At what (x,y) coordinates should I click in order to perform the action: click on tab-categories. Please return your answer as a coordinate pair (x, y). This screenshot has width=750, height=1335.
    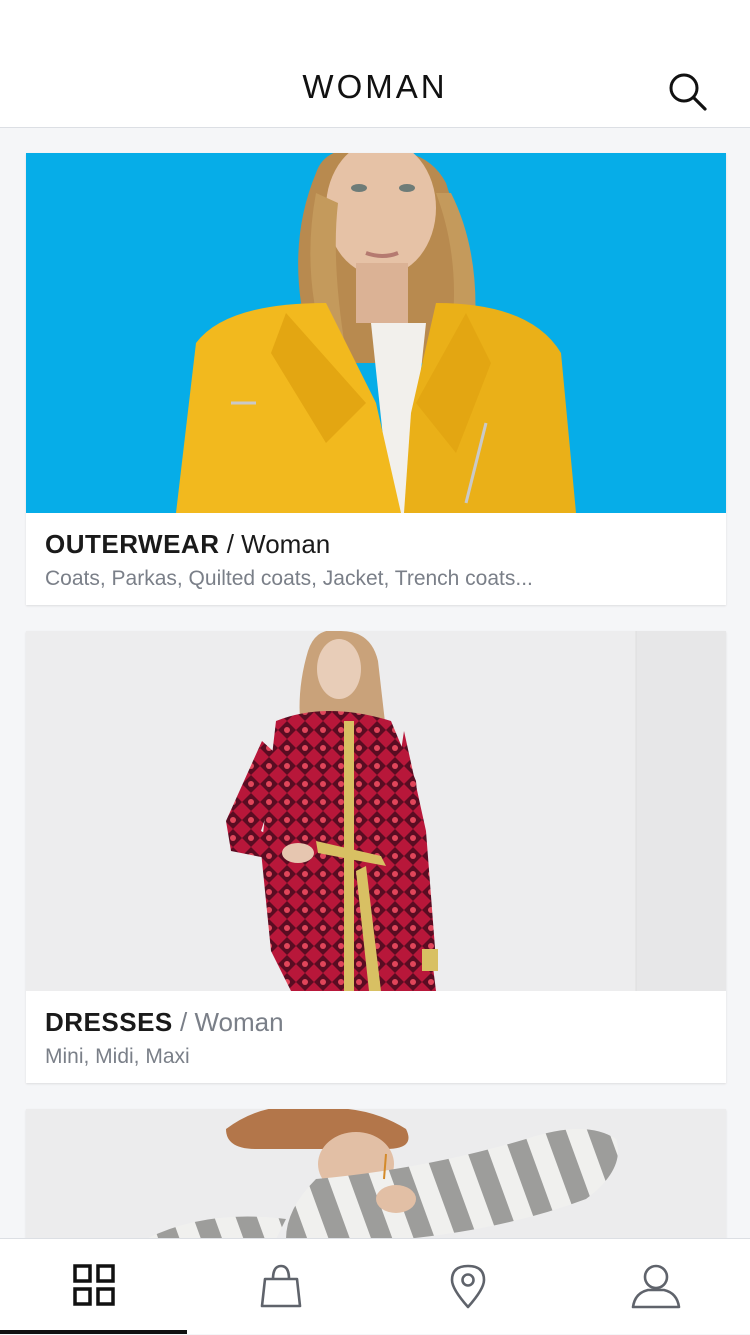
    Looking at the image, I should click on (93, 1287).